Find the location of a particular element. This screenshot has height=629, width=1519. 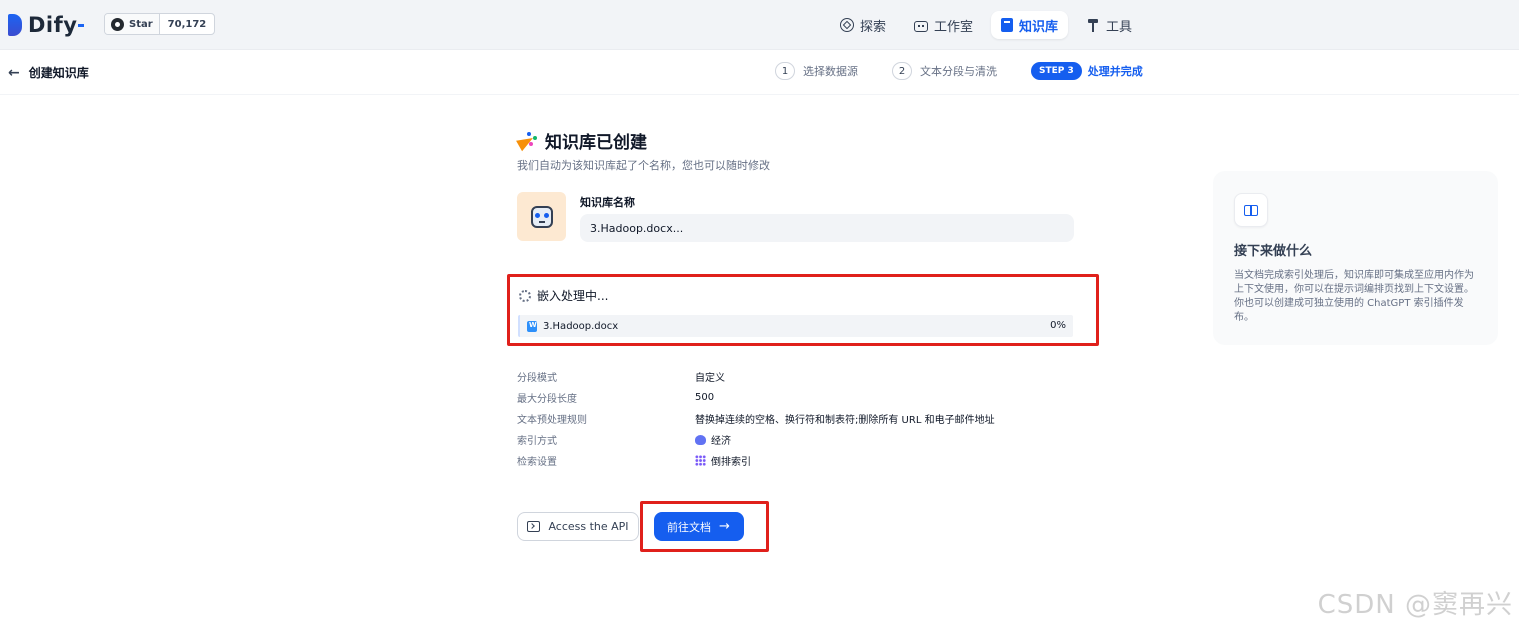

nav-tools: 工具 is located at coordinates (1109, 25).